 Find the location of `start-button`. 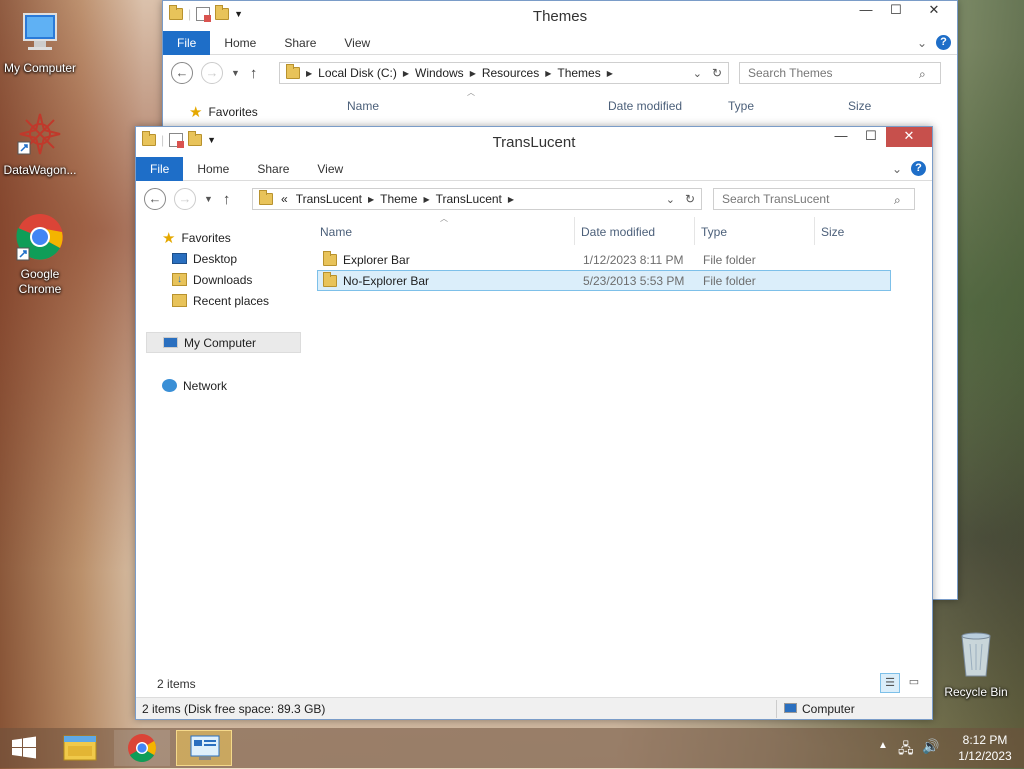

start-button is located at coordinates (24, 748).